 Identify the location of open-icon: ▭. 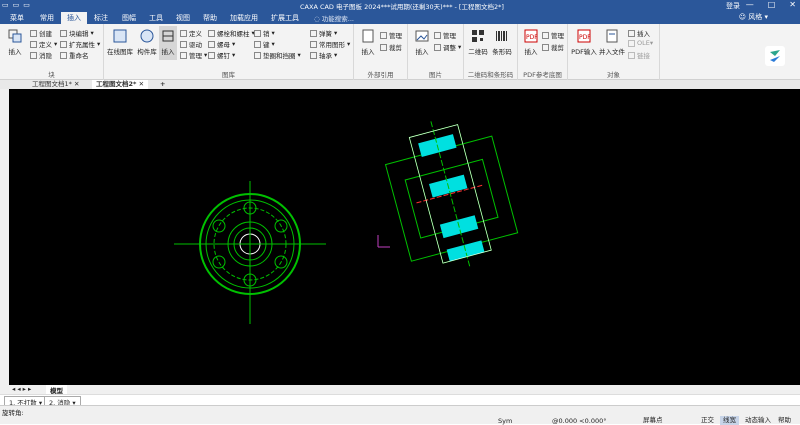
(16, 5).